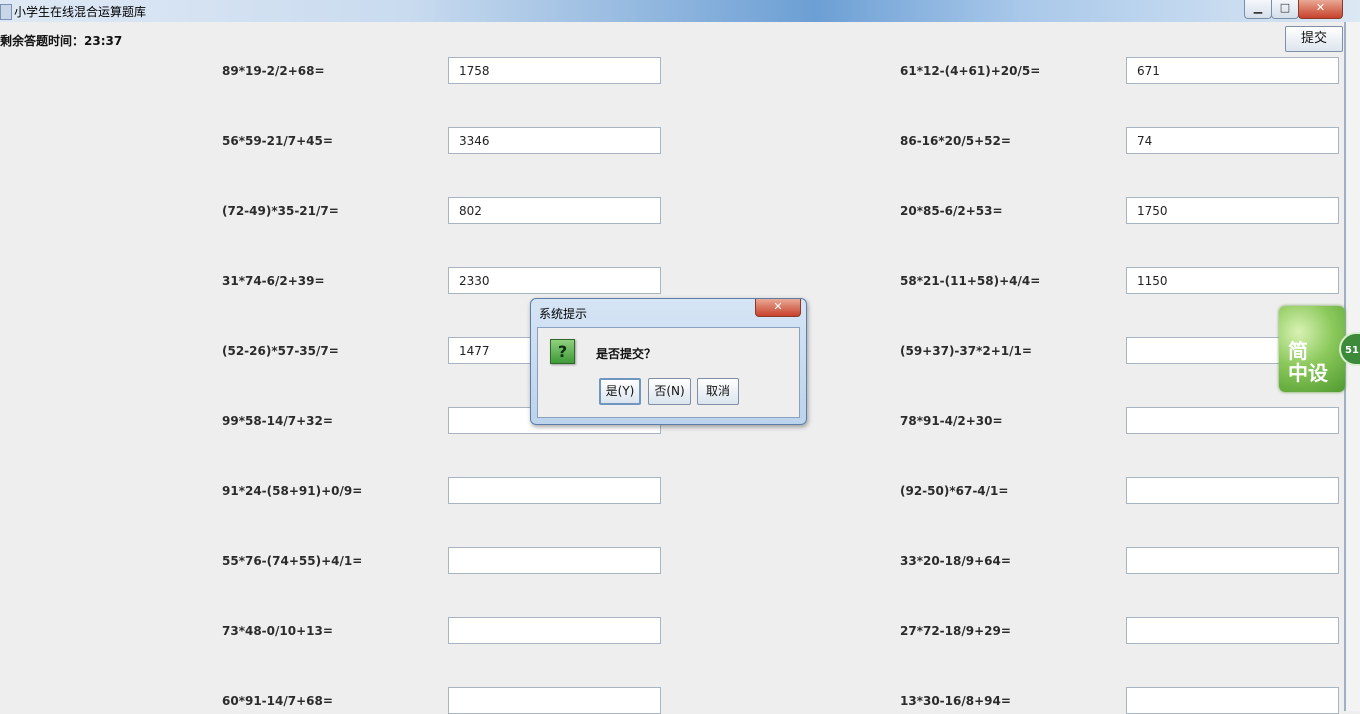 This screenshot has width=1360, height=714. I want to click on question-label-left-6: 99*58-14/7+32=, so click(277, 421).